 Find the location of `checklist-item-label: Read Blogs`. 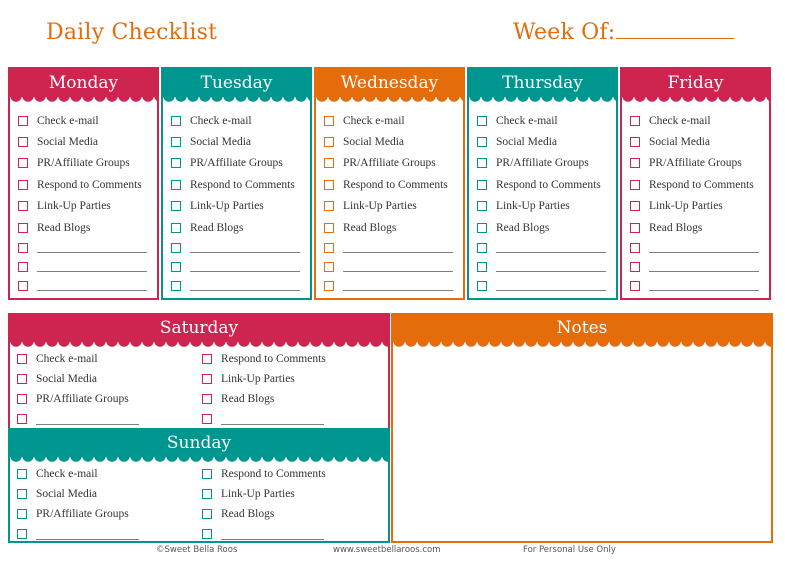

checklist-item-label: Read Blogs is located at coordinates (248, 514).